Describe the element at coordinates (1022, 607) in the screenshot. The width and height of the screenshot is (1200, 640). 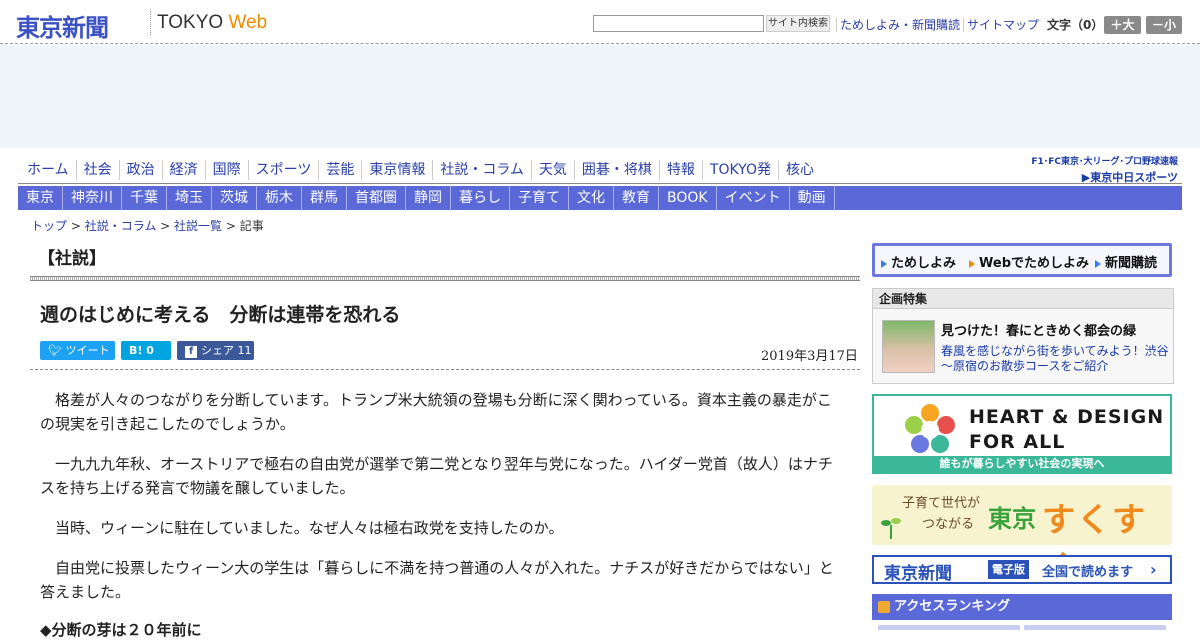
I see `access-ranking-header: アクセスランキング` at that location.